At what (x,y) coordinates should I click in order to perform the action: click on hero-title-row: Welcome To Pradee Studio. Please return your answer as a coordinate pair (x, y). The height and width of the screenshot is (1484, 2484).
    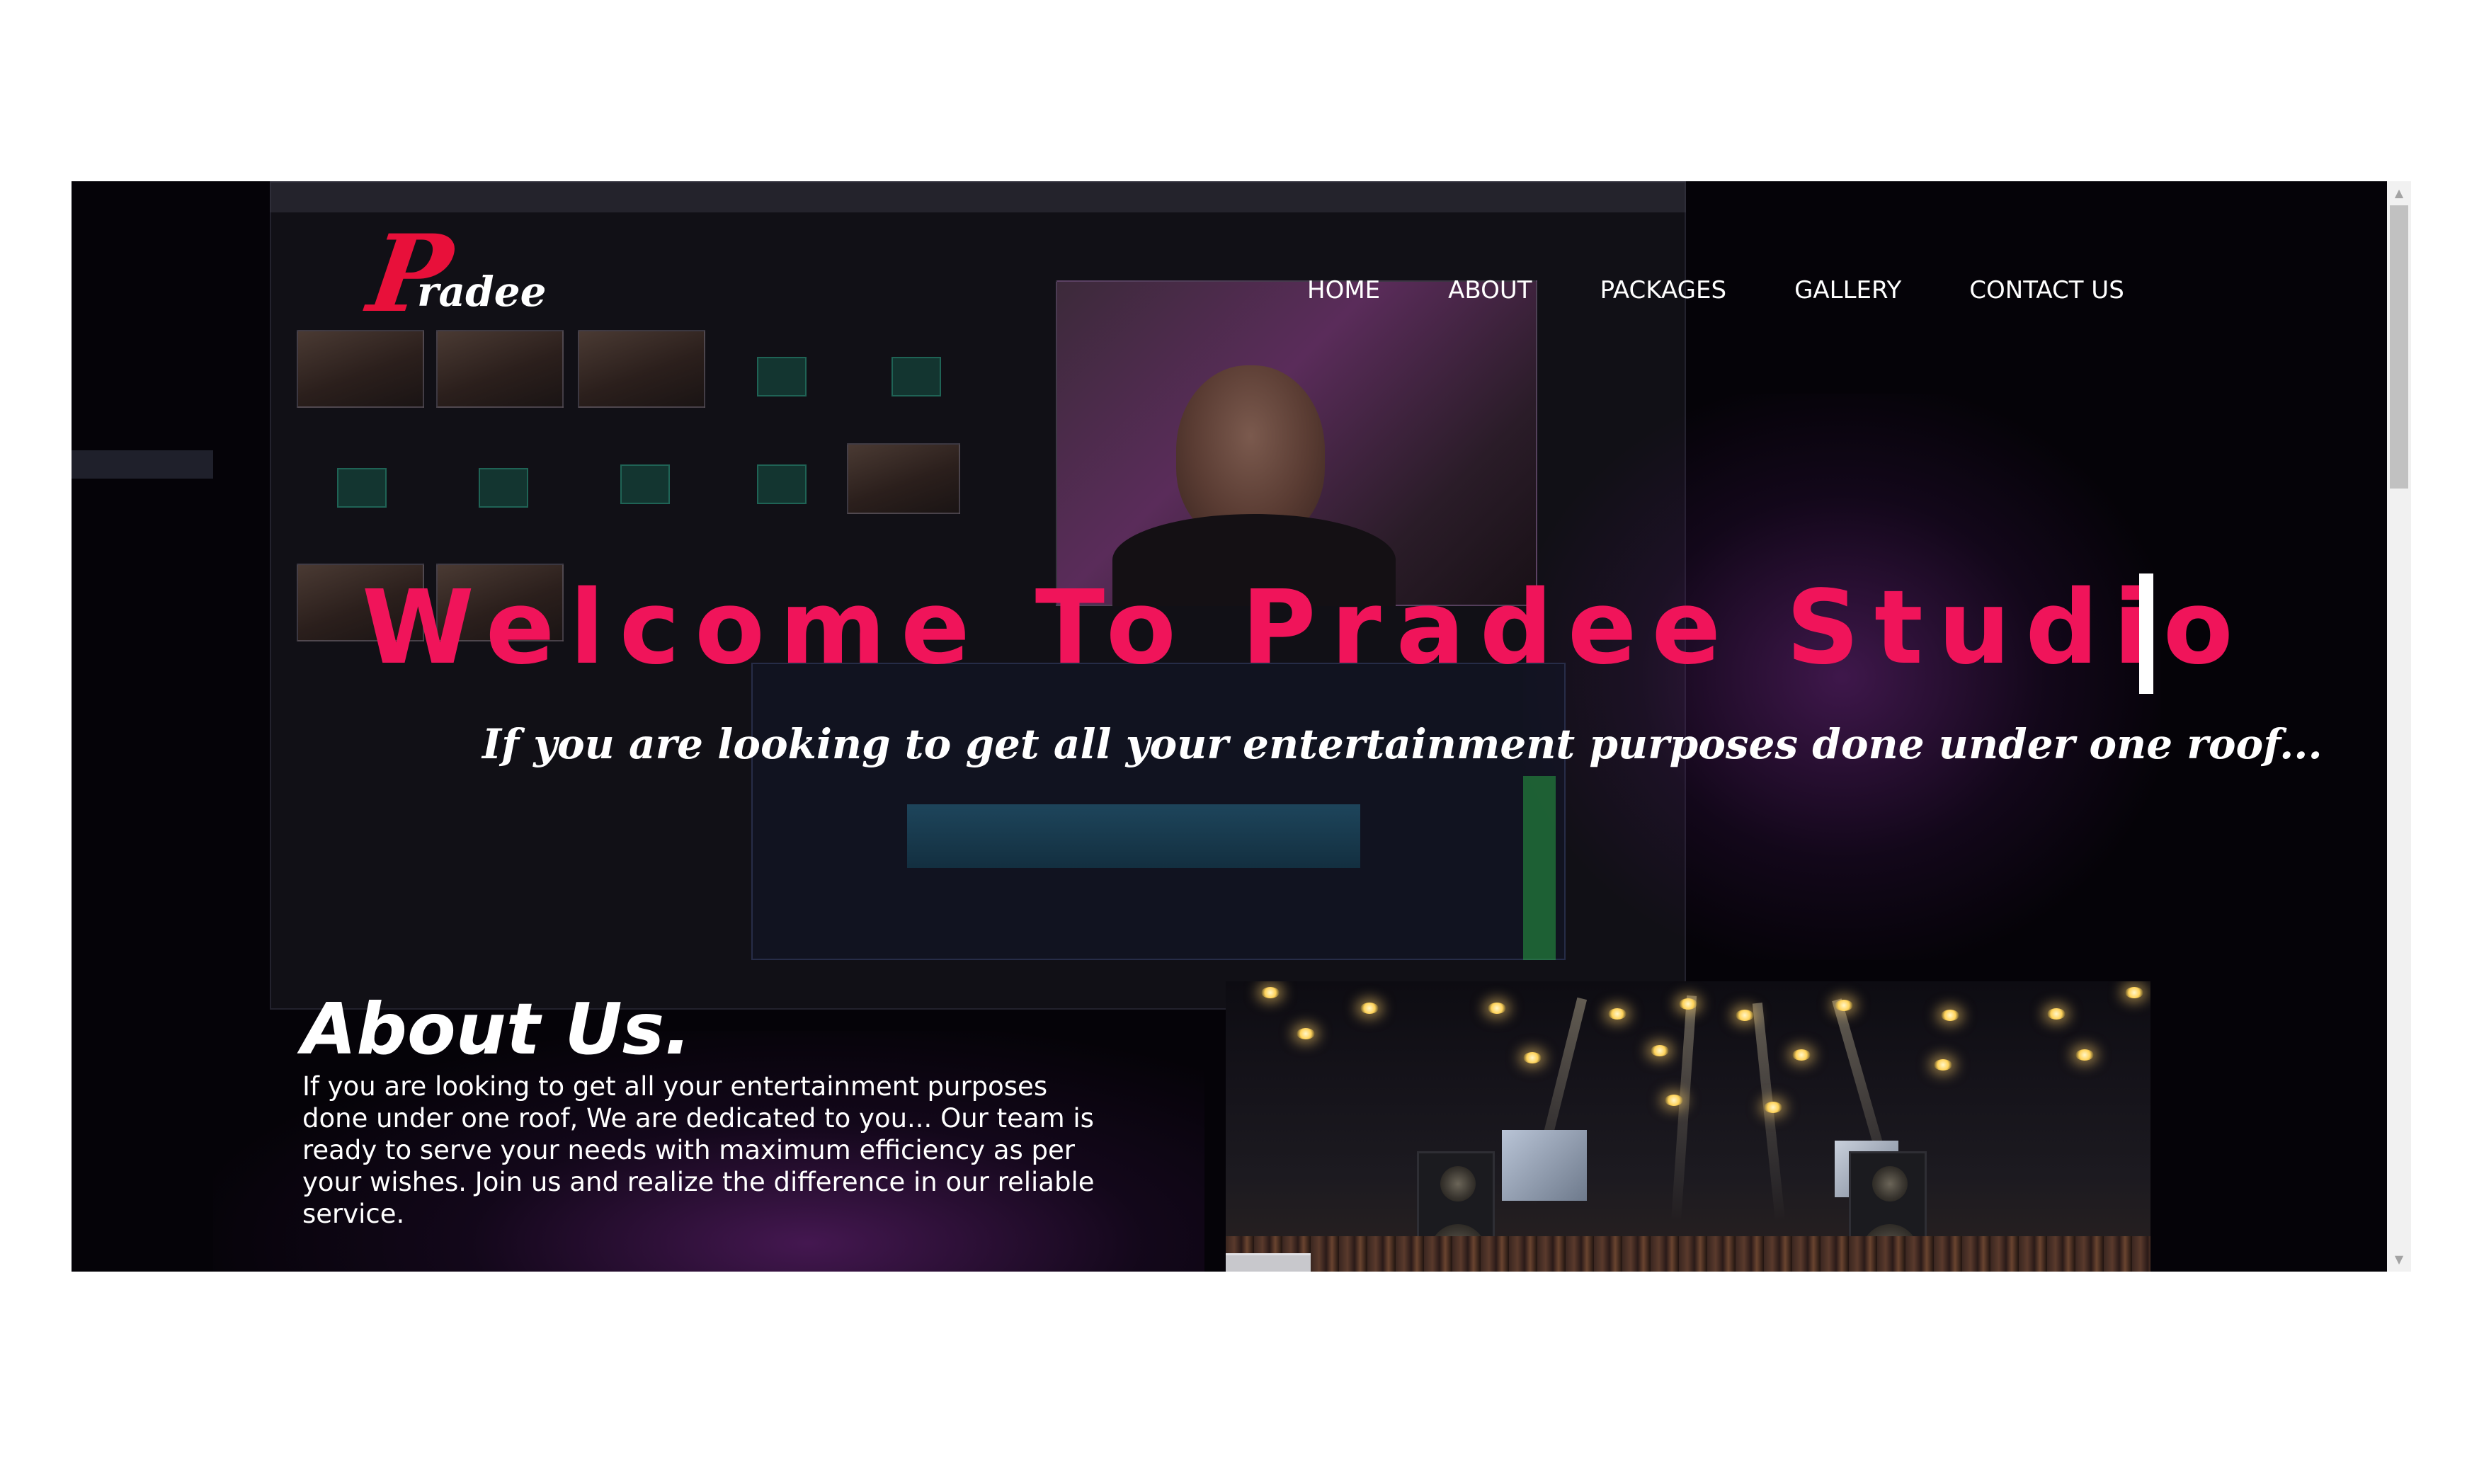
    Looking at the image, I should click on (1300, 627).